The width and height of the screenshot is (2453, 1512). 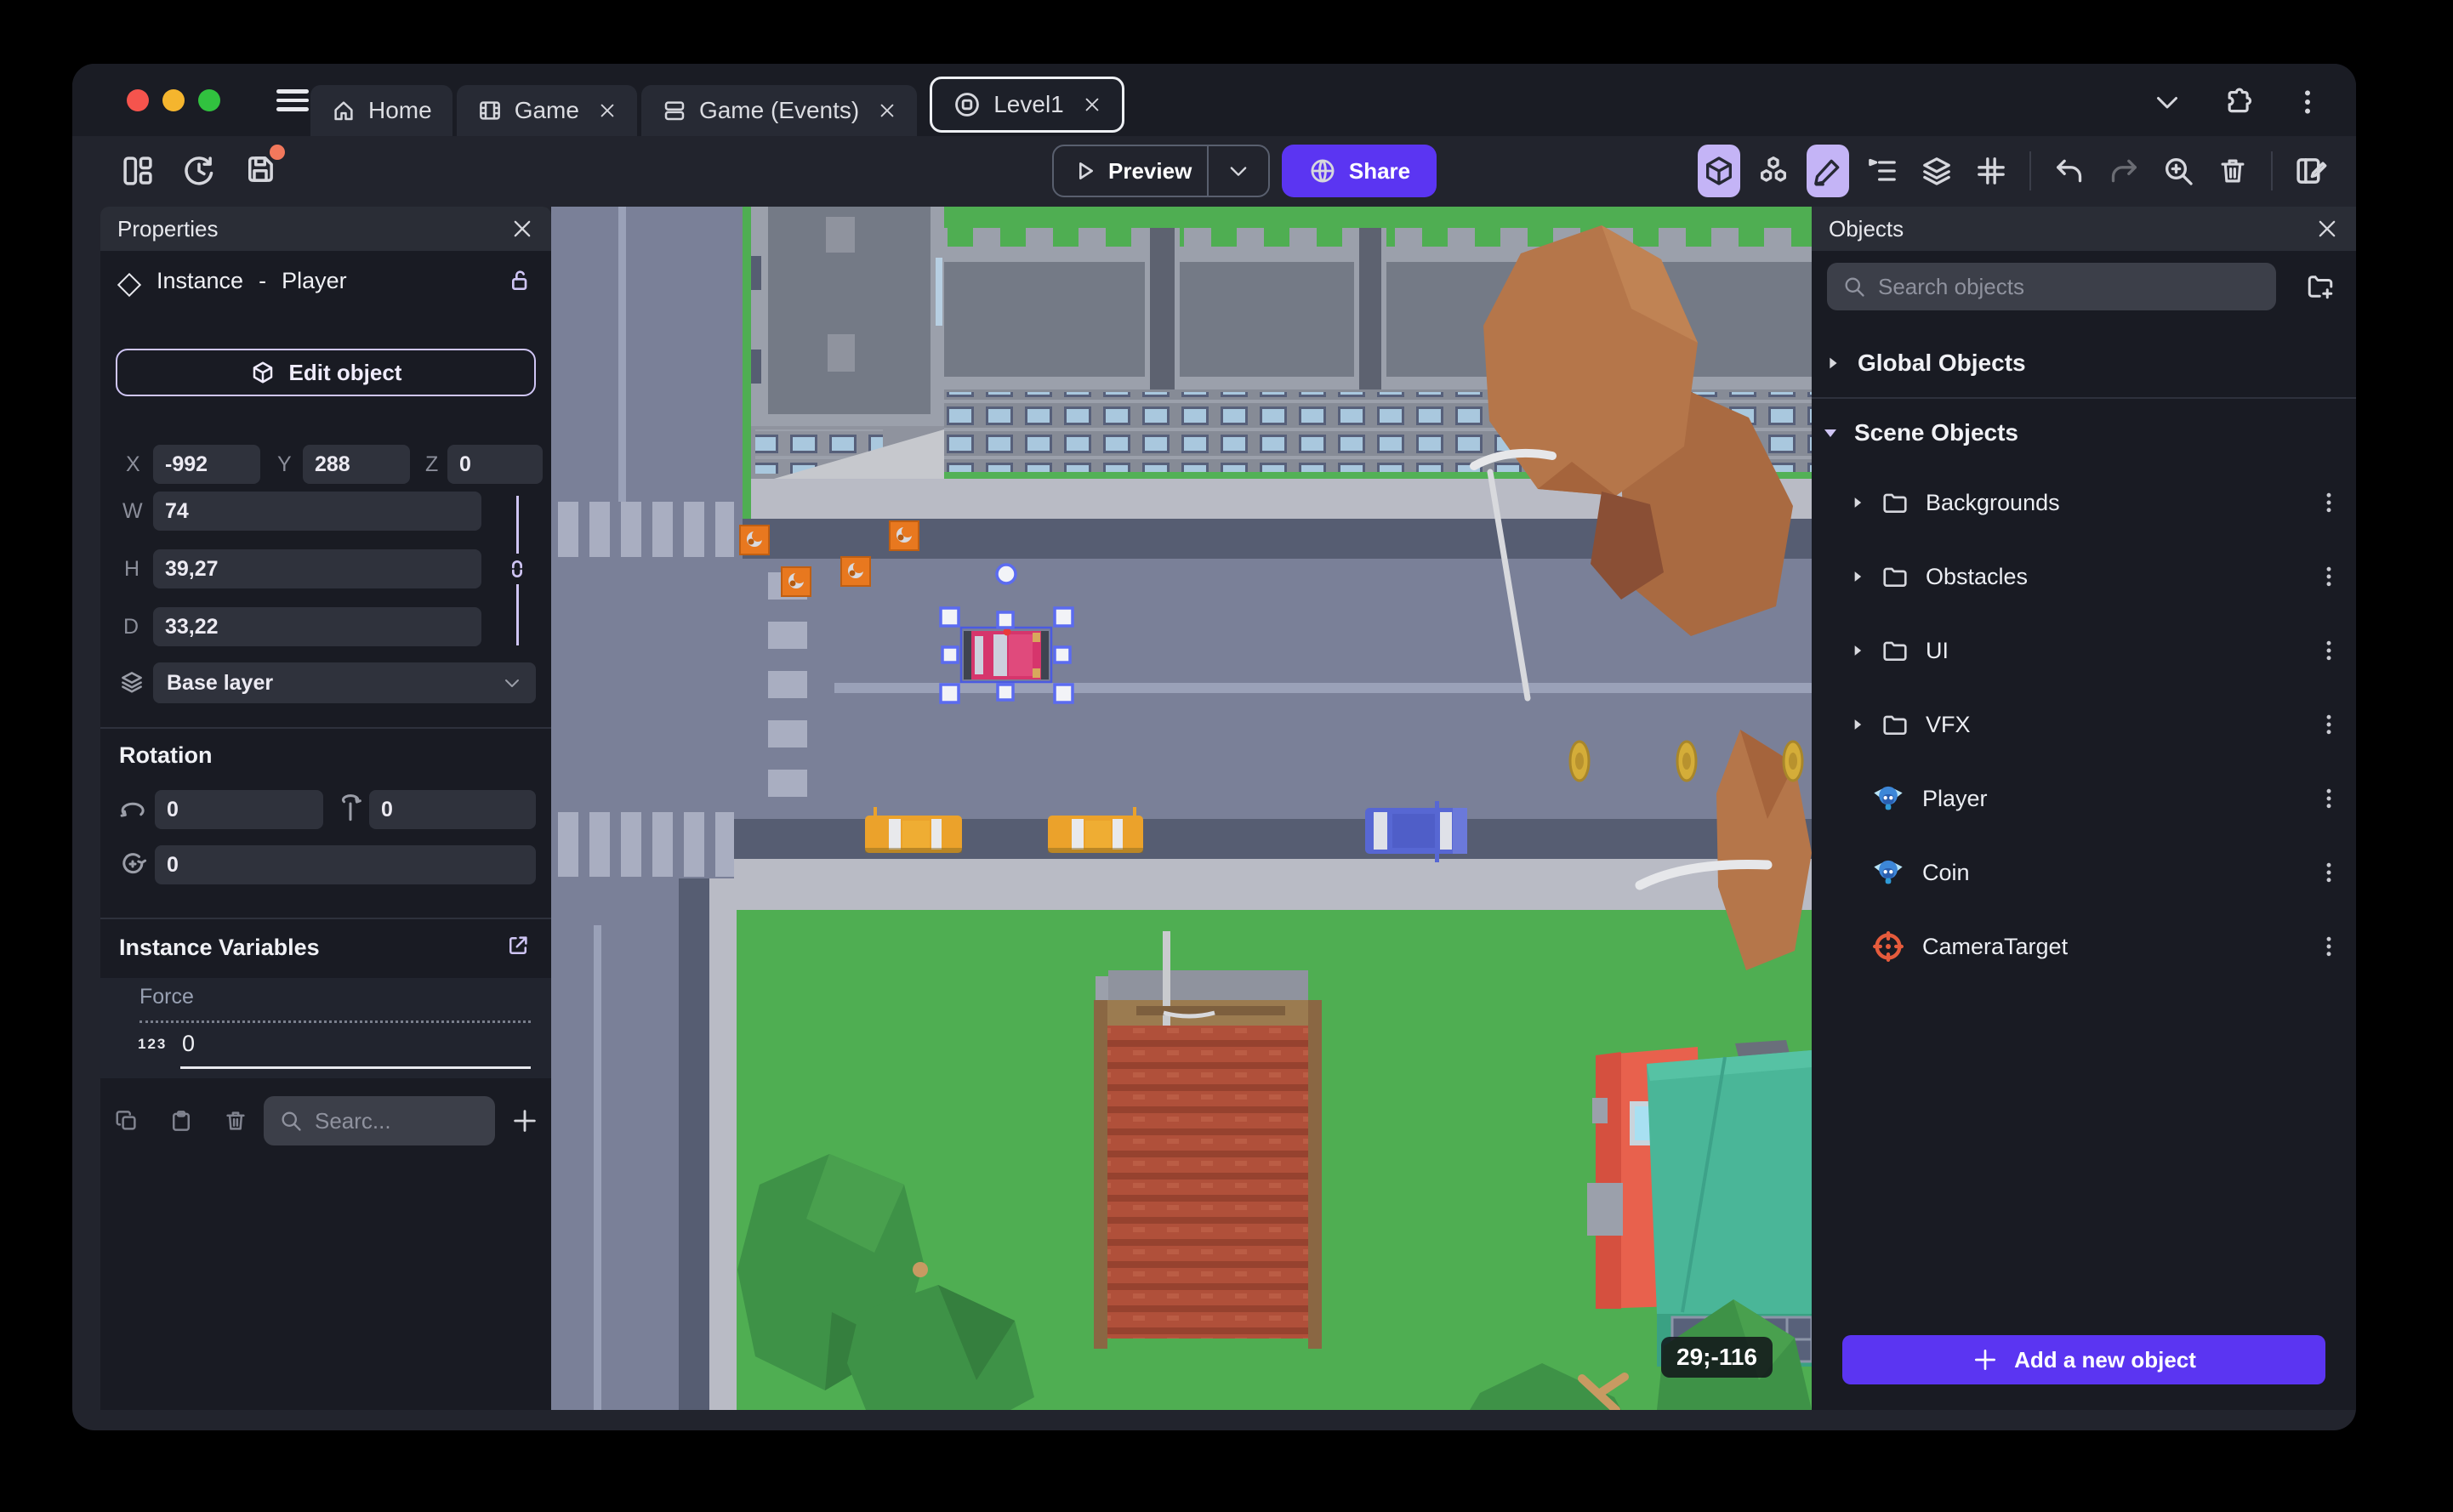 What do you see at coordinates (1991, 171) in the screenshot?
I see `grid-button` at bounding box center [1991, 171].